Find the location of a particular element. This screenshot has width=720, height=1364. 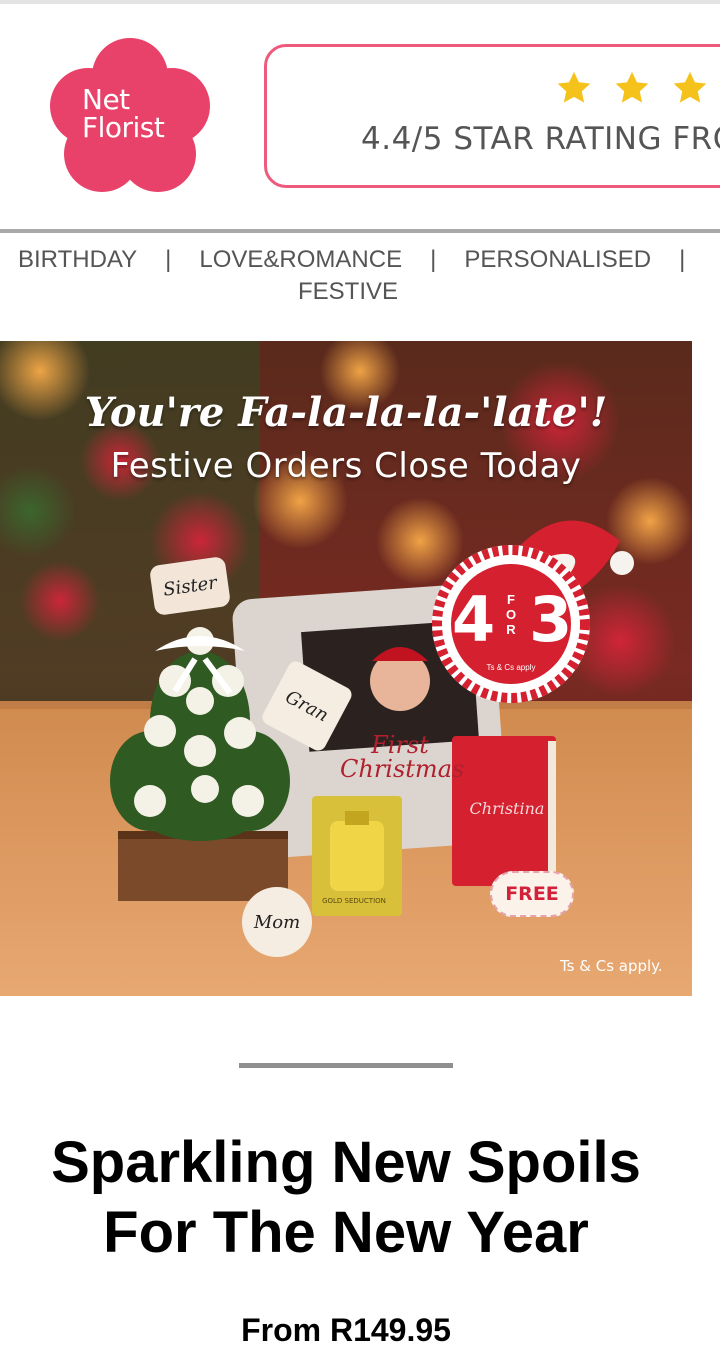

free-gift-tag: FREE is located at coordinates (532, 894).